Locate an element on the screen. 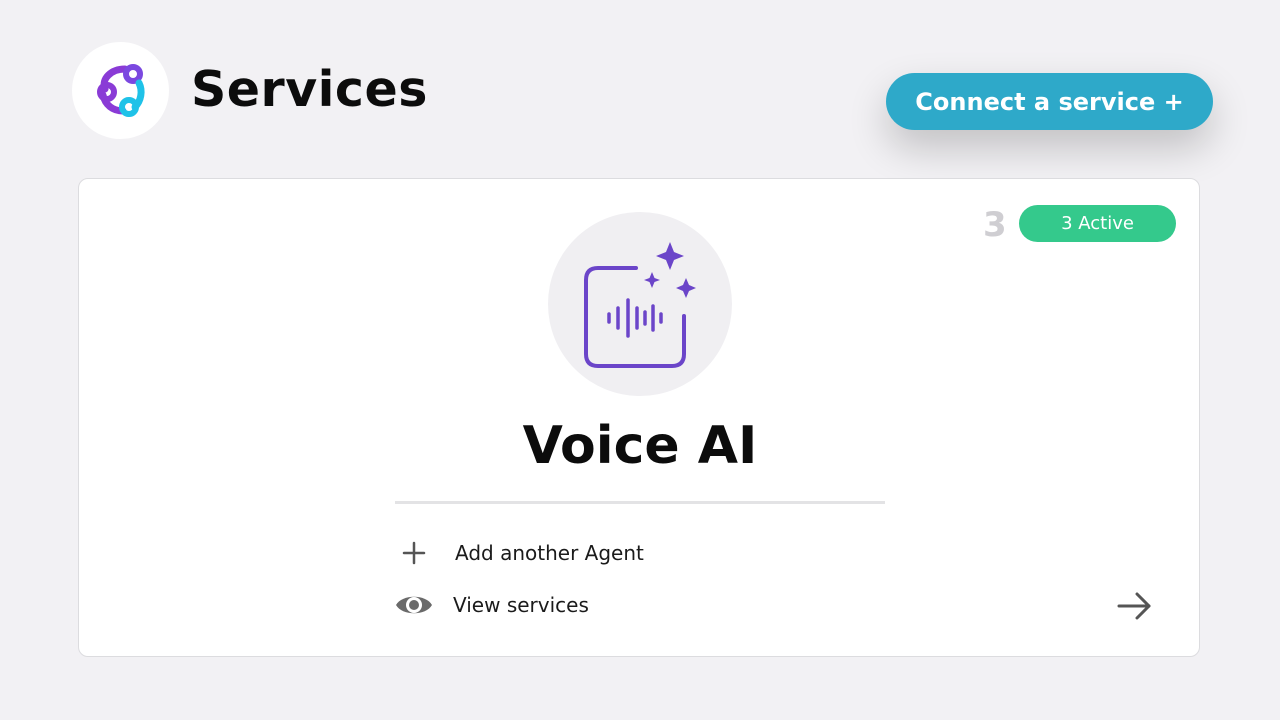 The width and height of the screenshot is (1280, 720). eye-icon is located at coordinates (414, 605).